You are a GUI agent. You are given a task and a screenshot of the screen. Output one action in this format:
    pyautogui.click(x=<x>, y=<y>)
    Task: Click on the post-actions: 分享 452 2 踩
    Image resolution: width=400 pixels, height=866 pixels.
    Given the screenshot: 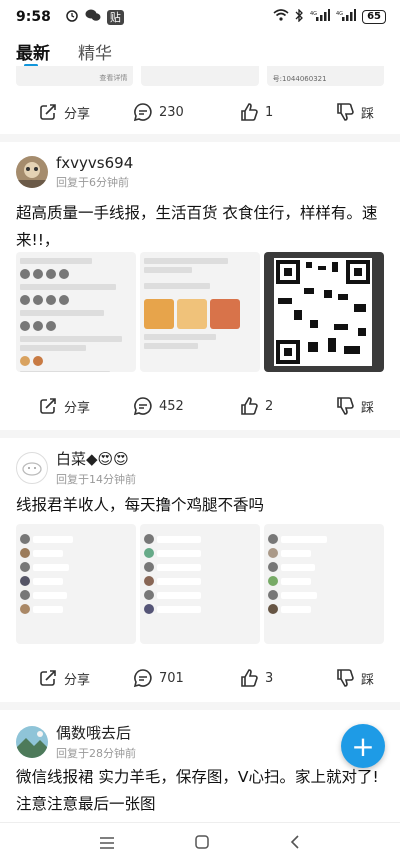 What is the action you would take?
    pyautogui.click(x=200, y=406)
    